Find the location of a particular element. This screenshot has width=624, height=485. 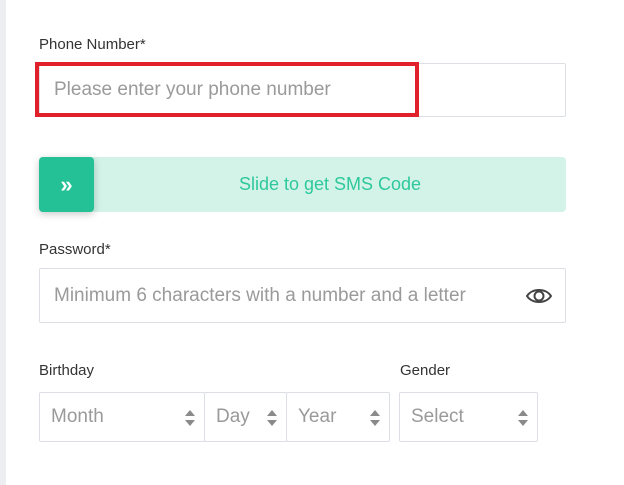

slider-label: Slide to get SMS Code is located at coordinates (330, 184).